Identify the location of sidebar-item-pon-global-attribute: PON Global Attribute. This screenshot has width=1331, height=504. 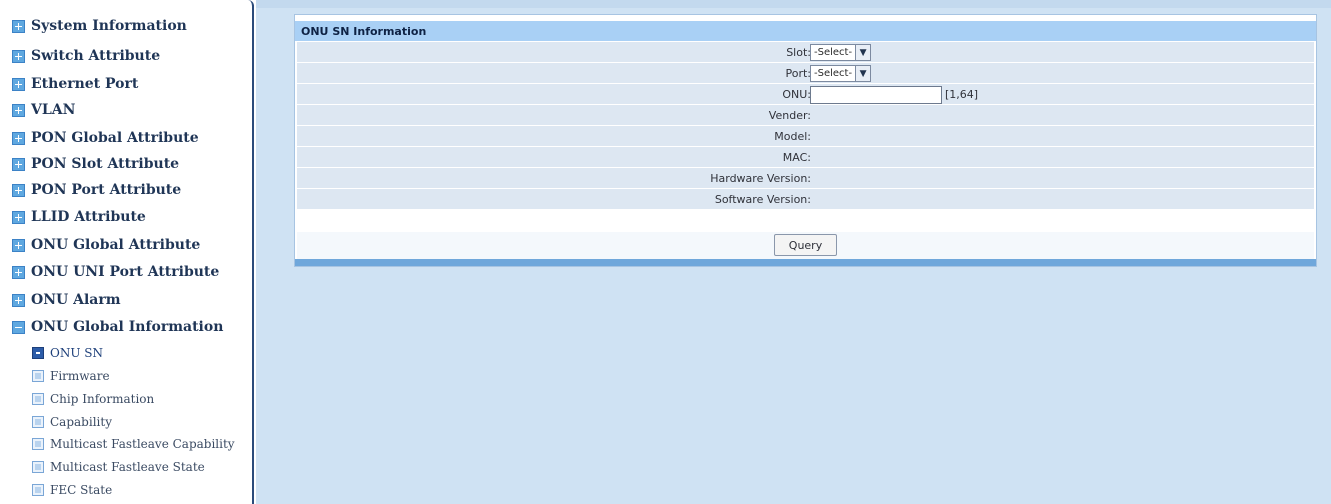
(105, 138).